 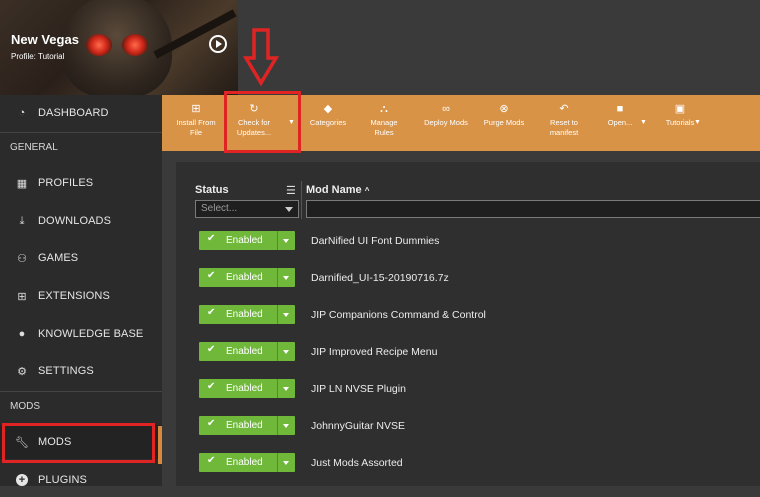 What do you see at coordinates (160, 445) in the screenshot?
I see `active-indicator` at bounding box center [160, 445].